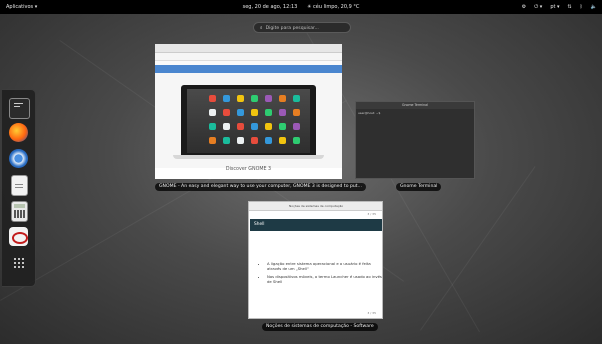  Describe the element at coordinates (270, 7) in the screenshot. I see `clock: seg, 20 de ago, 12:13` at that location.